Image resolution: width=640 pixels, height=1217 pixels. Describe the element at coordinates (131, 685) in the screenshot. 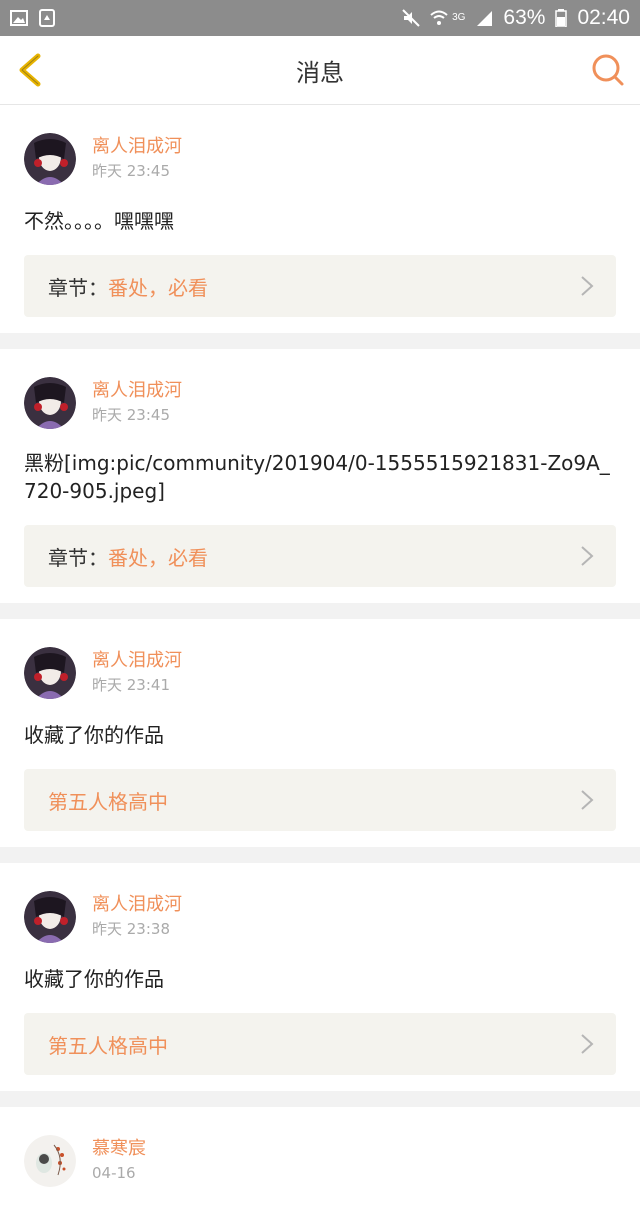

I see `timestamp: 昨天 23:41` at that location.